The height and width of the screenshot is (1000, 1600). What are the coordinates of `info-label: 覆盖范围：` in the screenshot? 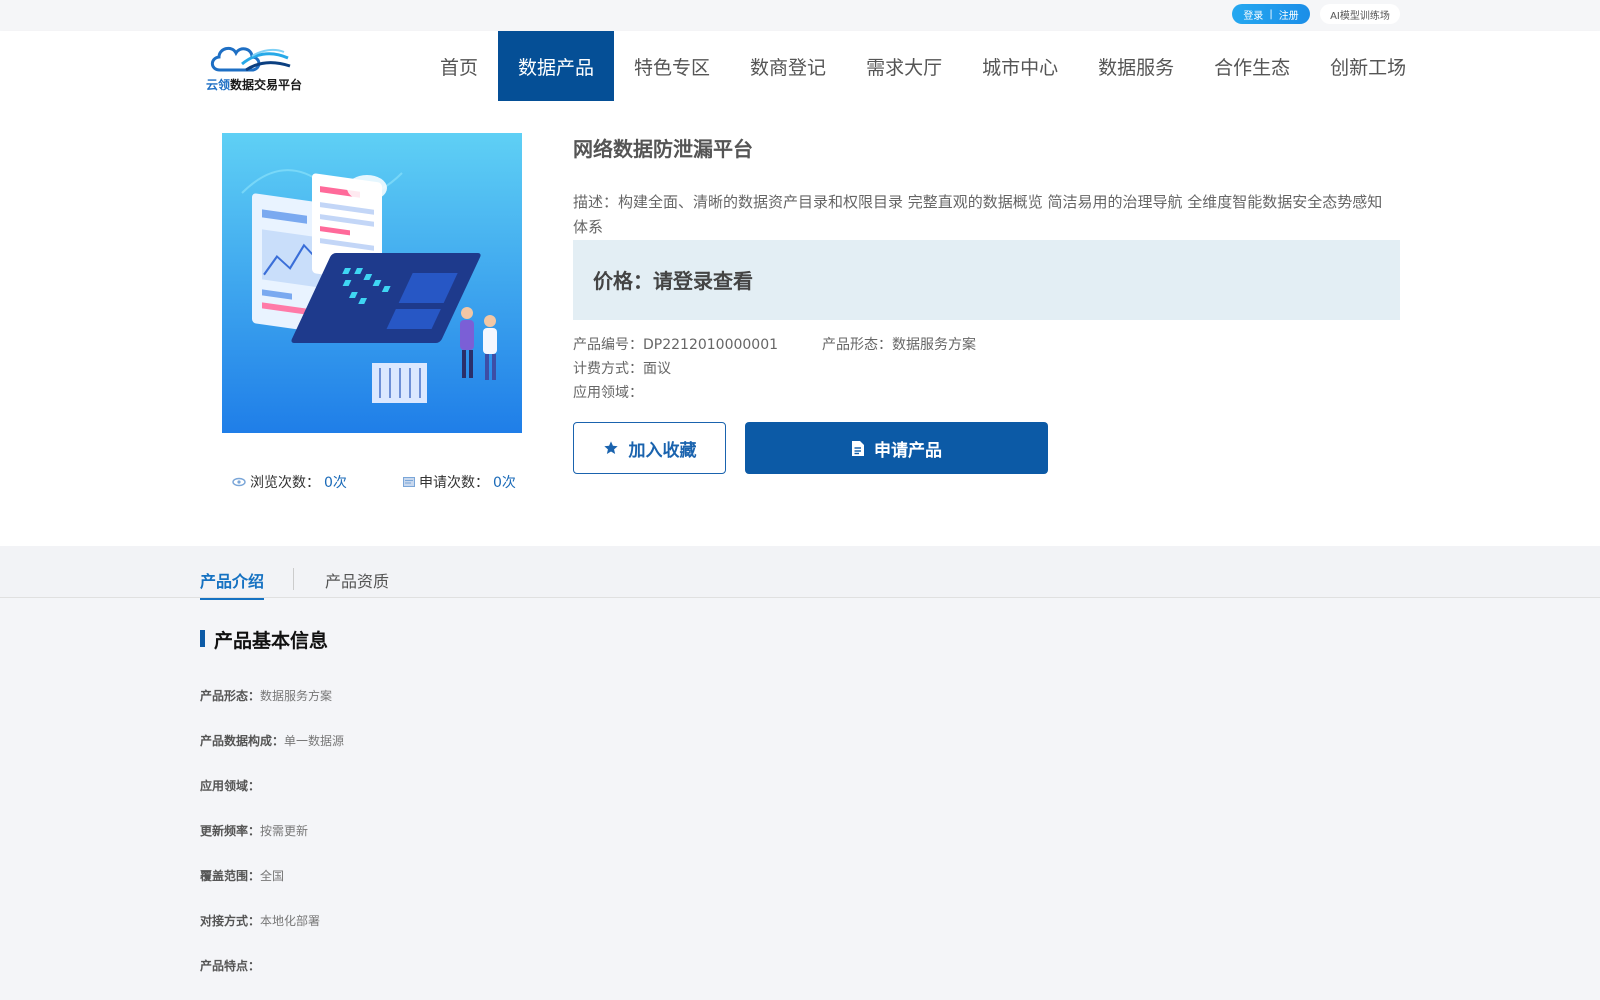 It's located at (230, 876).